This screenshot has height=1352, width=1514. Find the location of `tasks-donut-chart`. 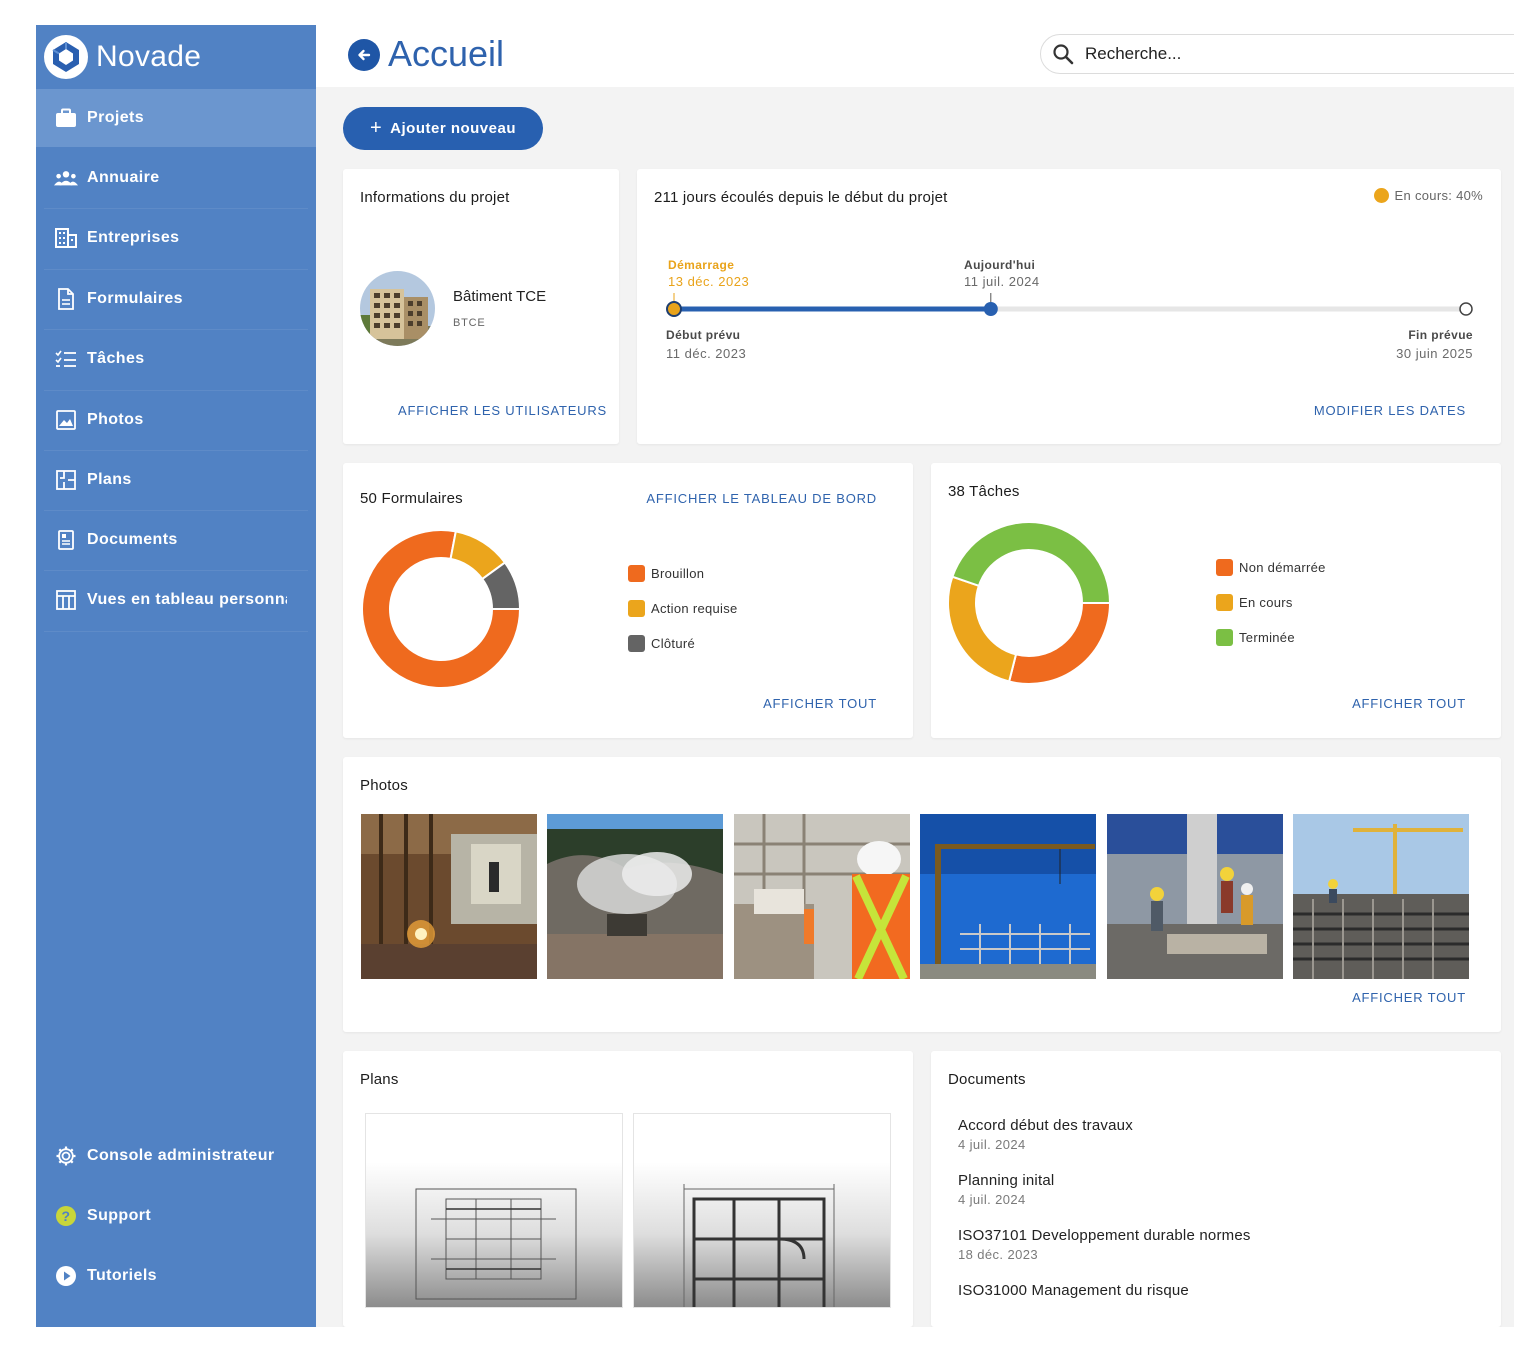

tasks-donut-chart is located at coordinates (1029, 603).